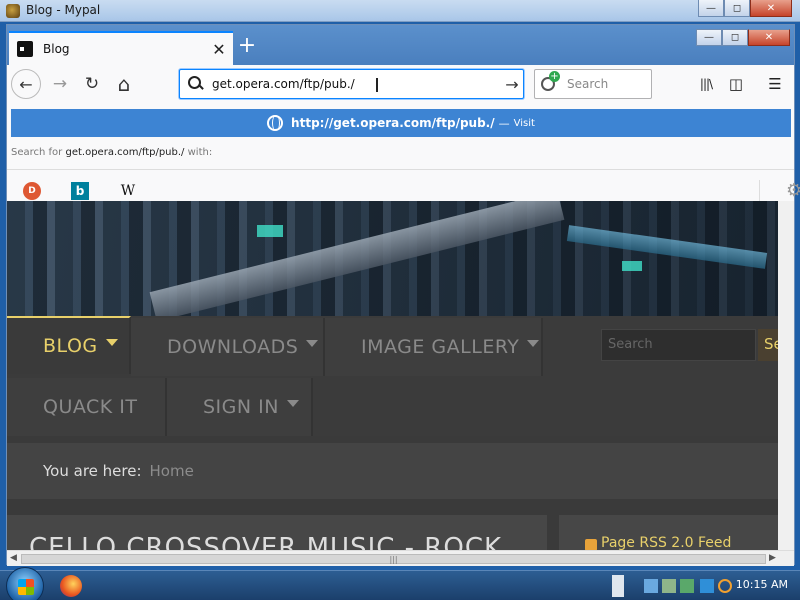 The image size is (800, 600). Describe the element at coordinates (707, 586) in the screenshot. I see `tray-app-icon` at that location.